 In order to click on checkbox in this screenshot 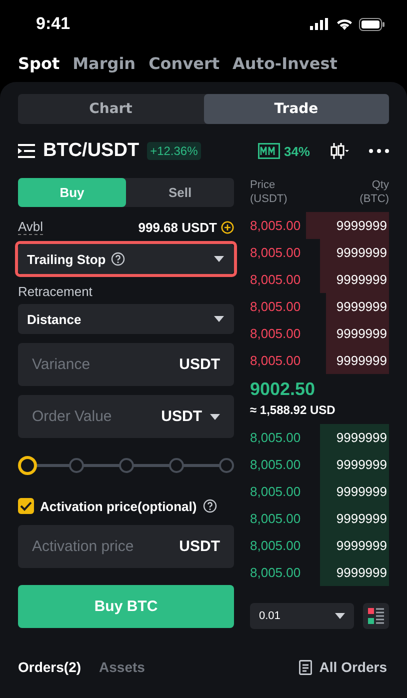, I will do `click(26, 506)`.